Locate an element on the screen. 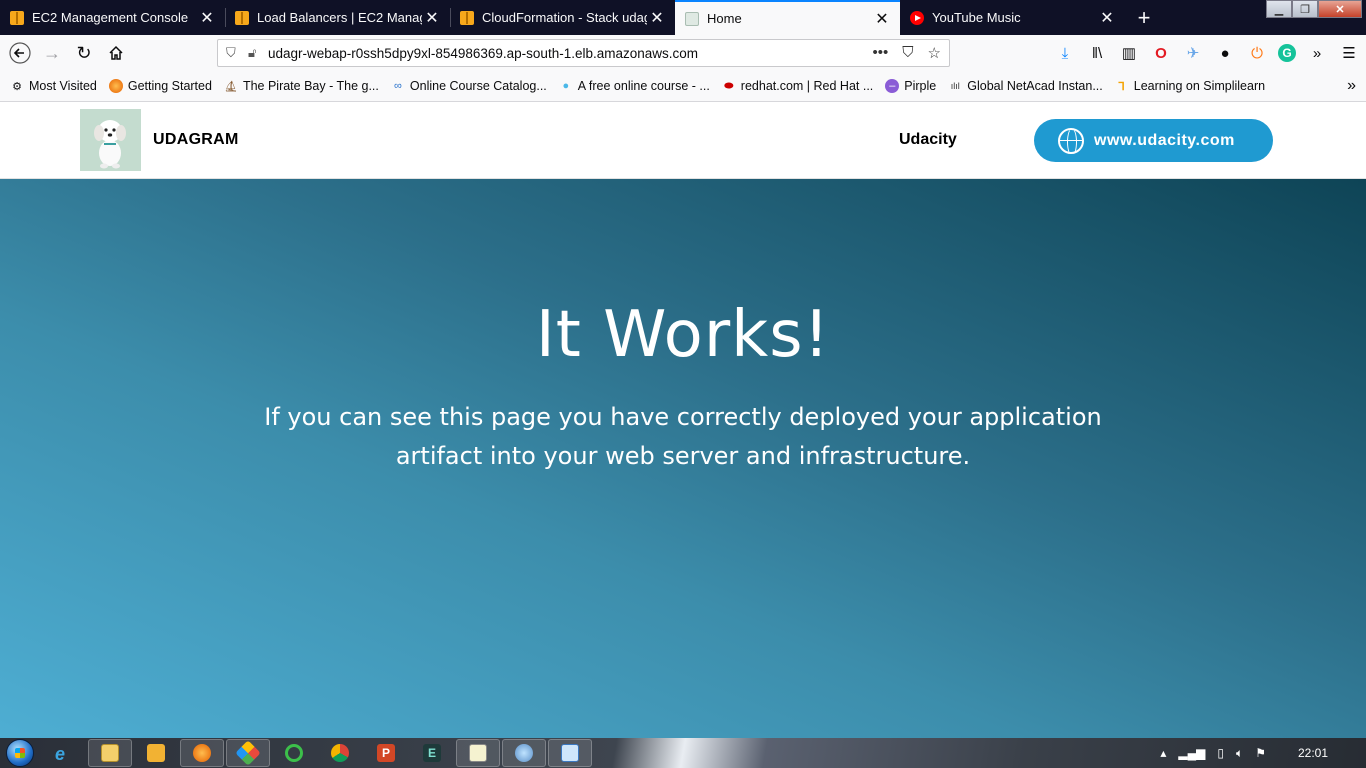 The height and width of the screenshot is (768, 1366). new-tab-button: + is located at coordinates (1144, 17).